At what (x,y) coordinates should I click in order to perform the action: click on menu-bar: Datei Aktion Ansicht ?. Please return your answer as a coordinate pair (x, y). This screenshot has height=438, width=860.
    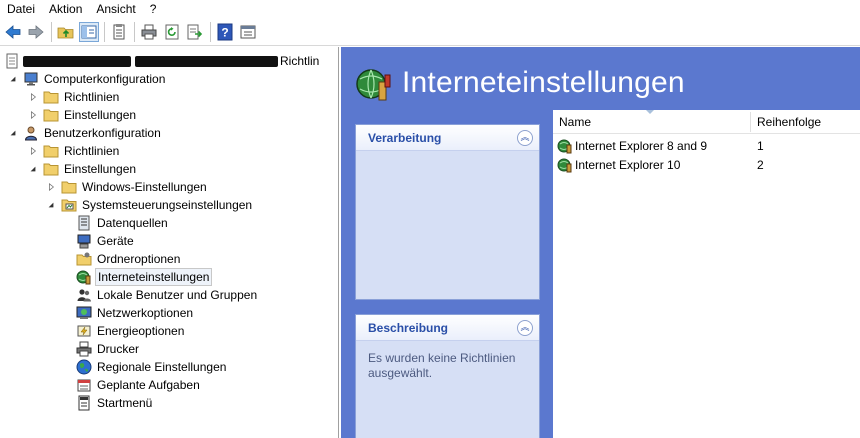
    Looking at the image, I should click on (430, 9).